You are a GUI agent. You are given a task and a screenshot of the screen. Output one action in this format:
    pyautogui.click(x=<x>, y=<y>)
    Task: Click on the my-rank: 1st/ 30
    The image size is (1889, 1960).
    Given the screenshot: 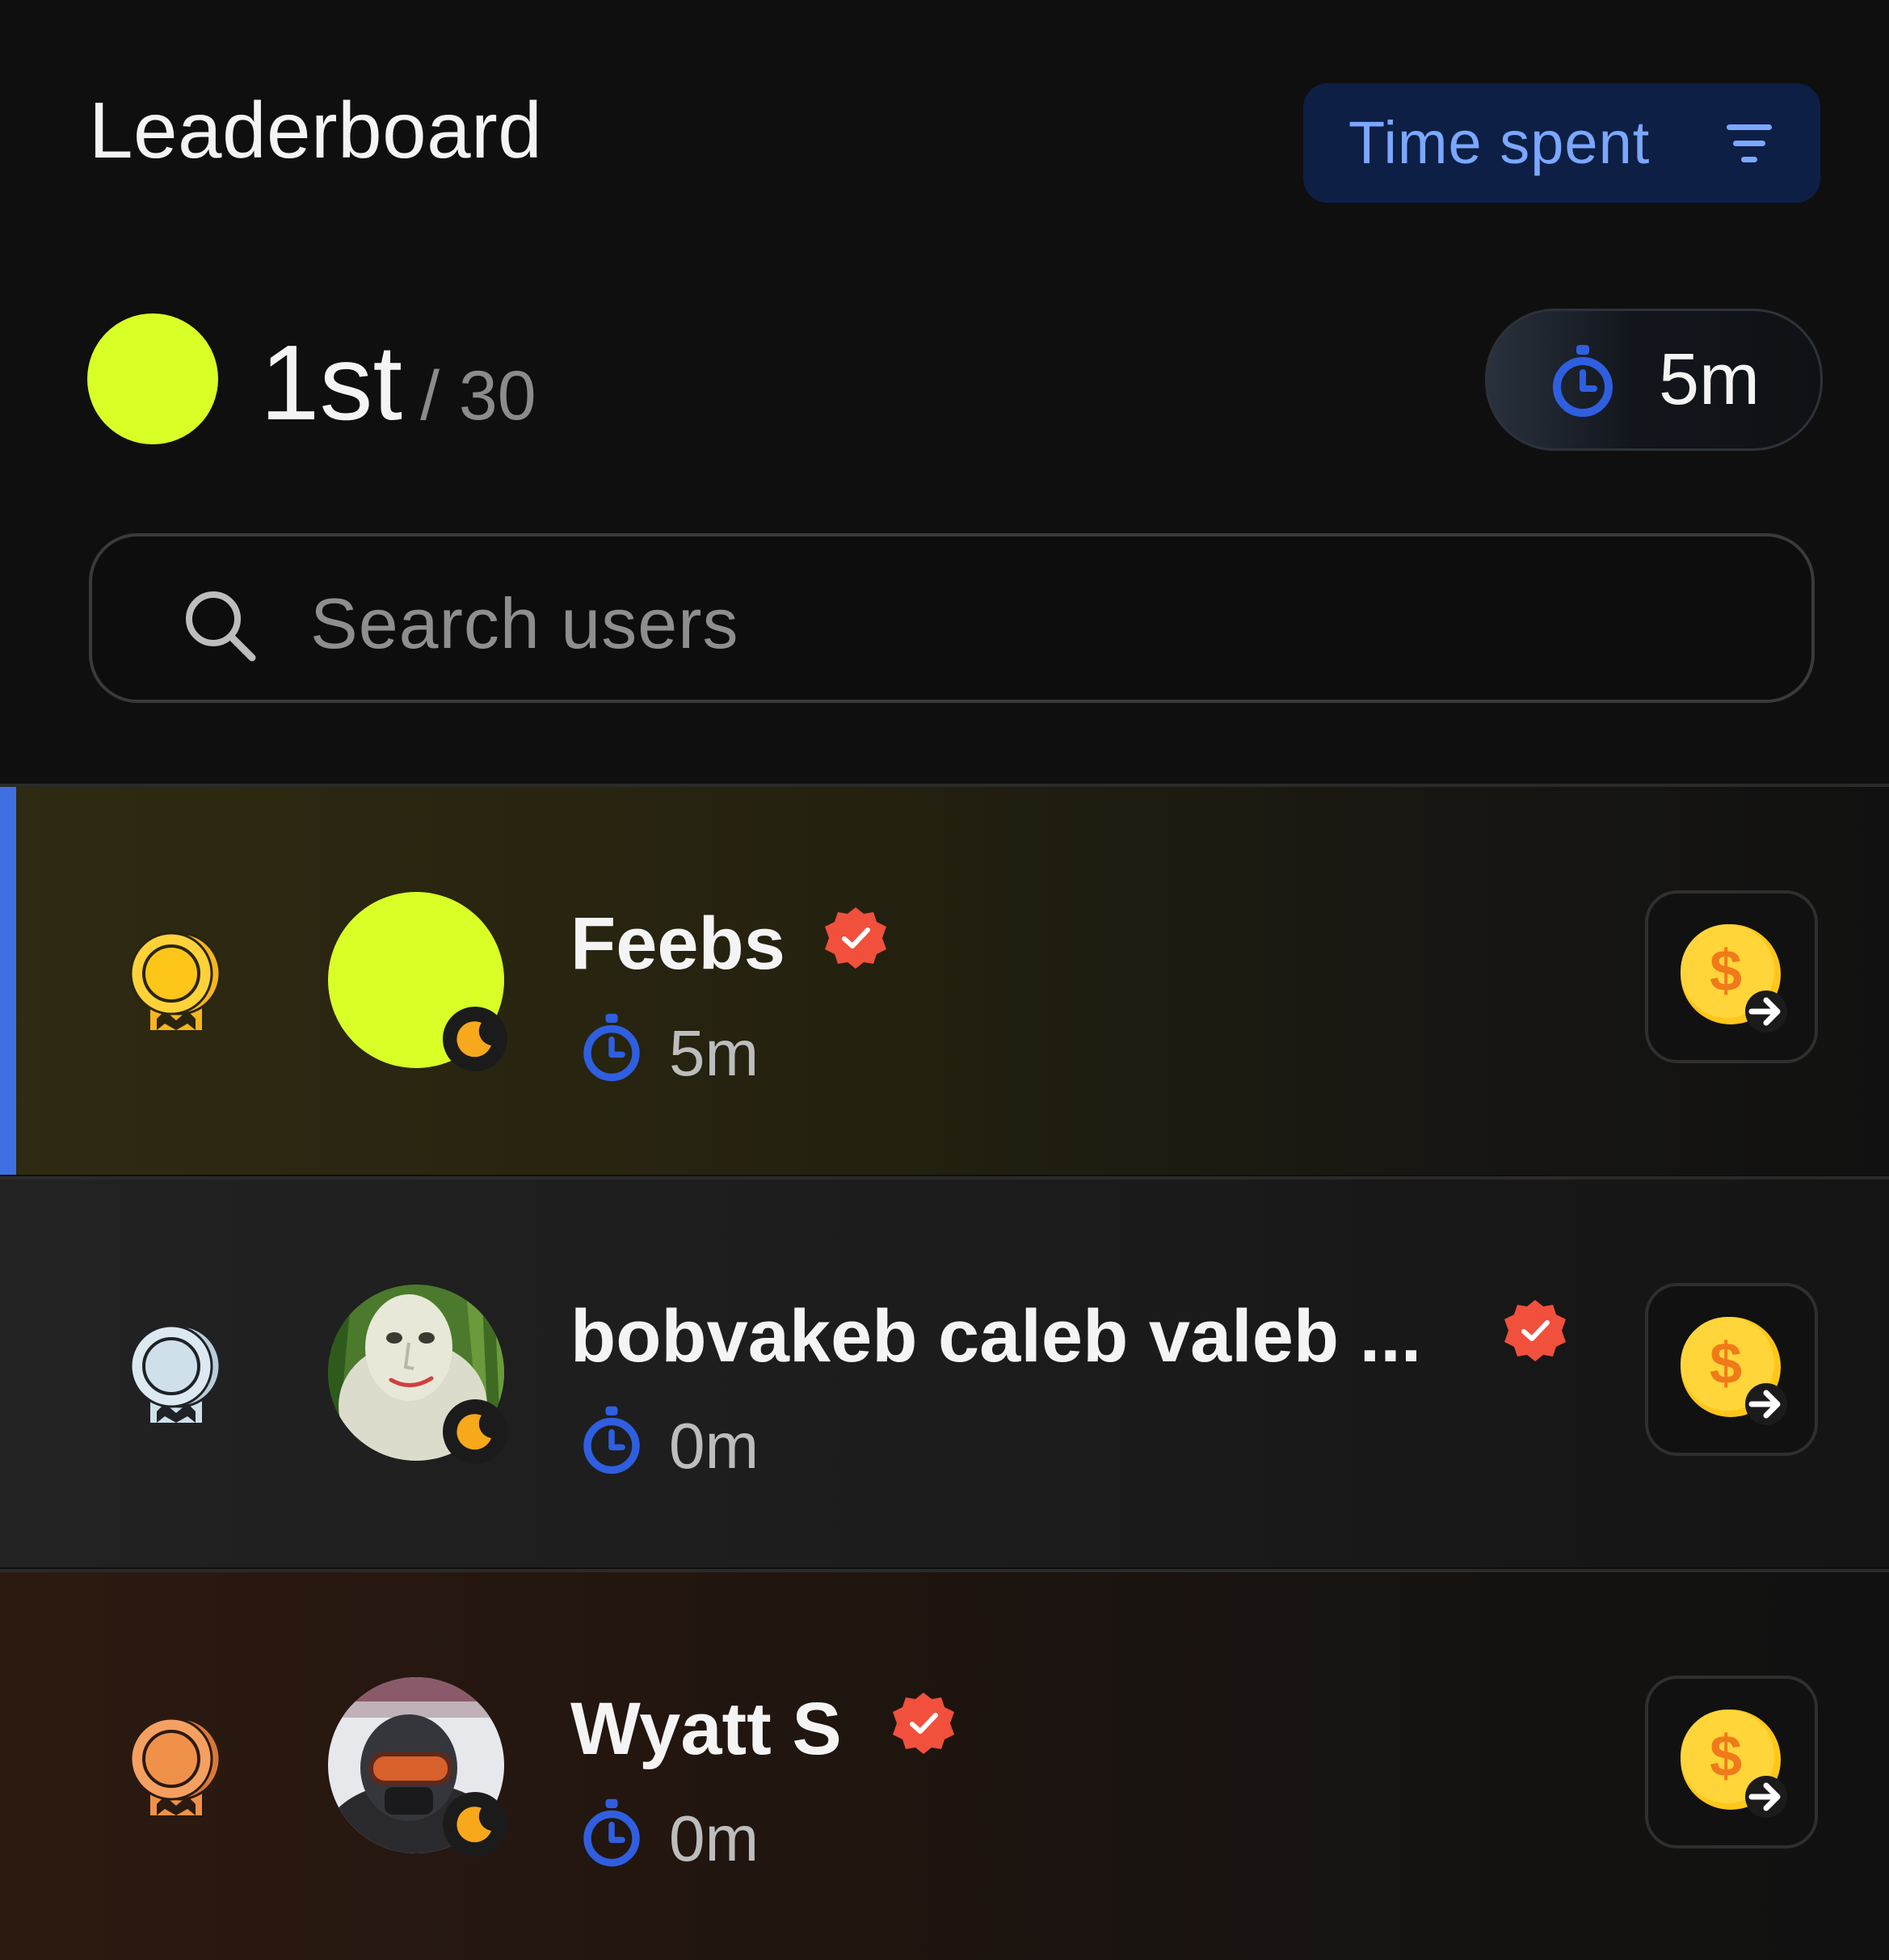 What is the action you would take?
    pyautogui.click(x=398, y=383)
    